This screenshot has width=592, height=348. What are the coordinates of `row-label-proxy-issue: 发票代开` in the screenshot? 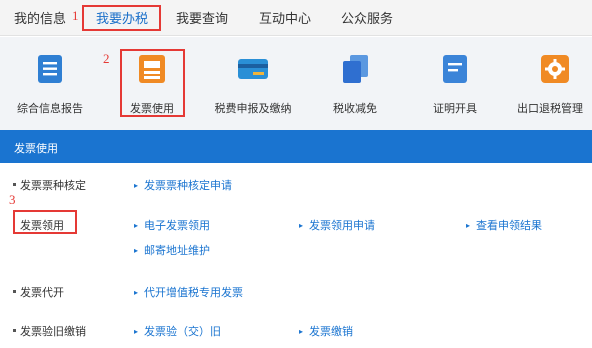 It's located at (42, 292).